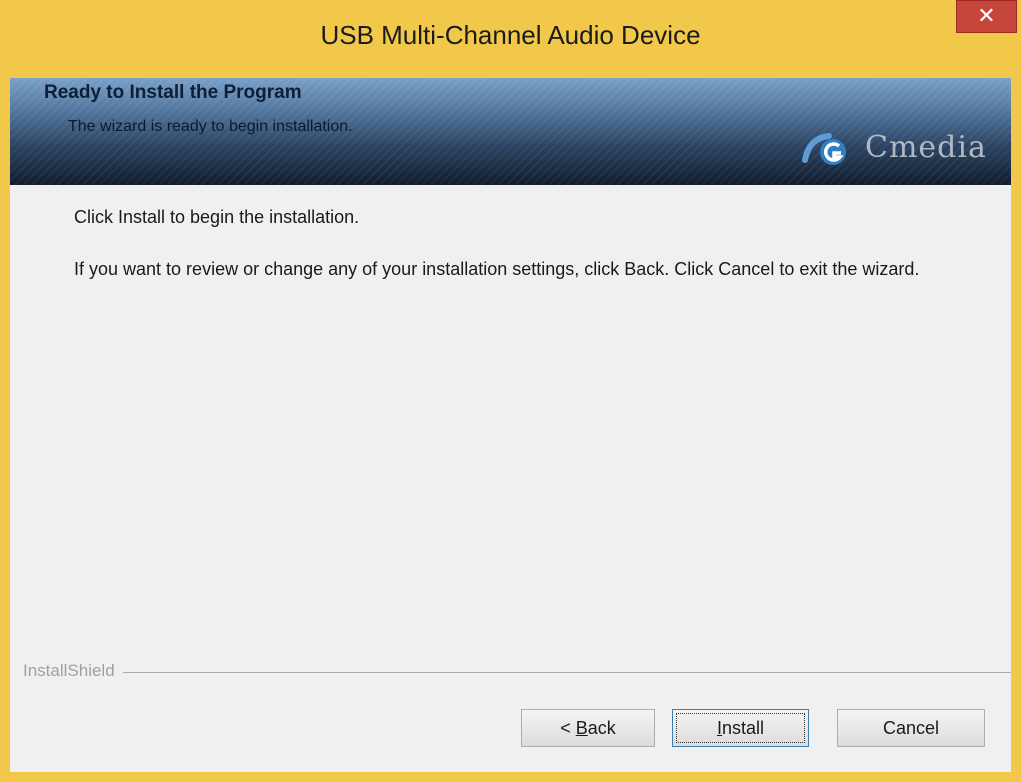 The width and height of the screenshot is (1021, 782). I want to click on logo-text: Cmedia, so click(926, 147).